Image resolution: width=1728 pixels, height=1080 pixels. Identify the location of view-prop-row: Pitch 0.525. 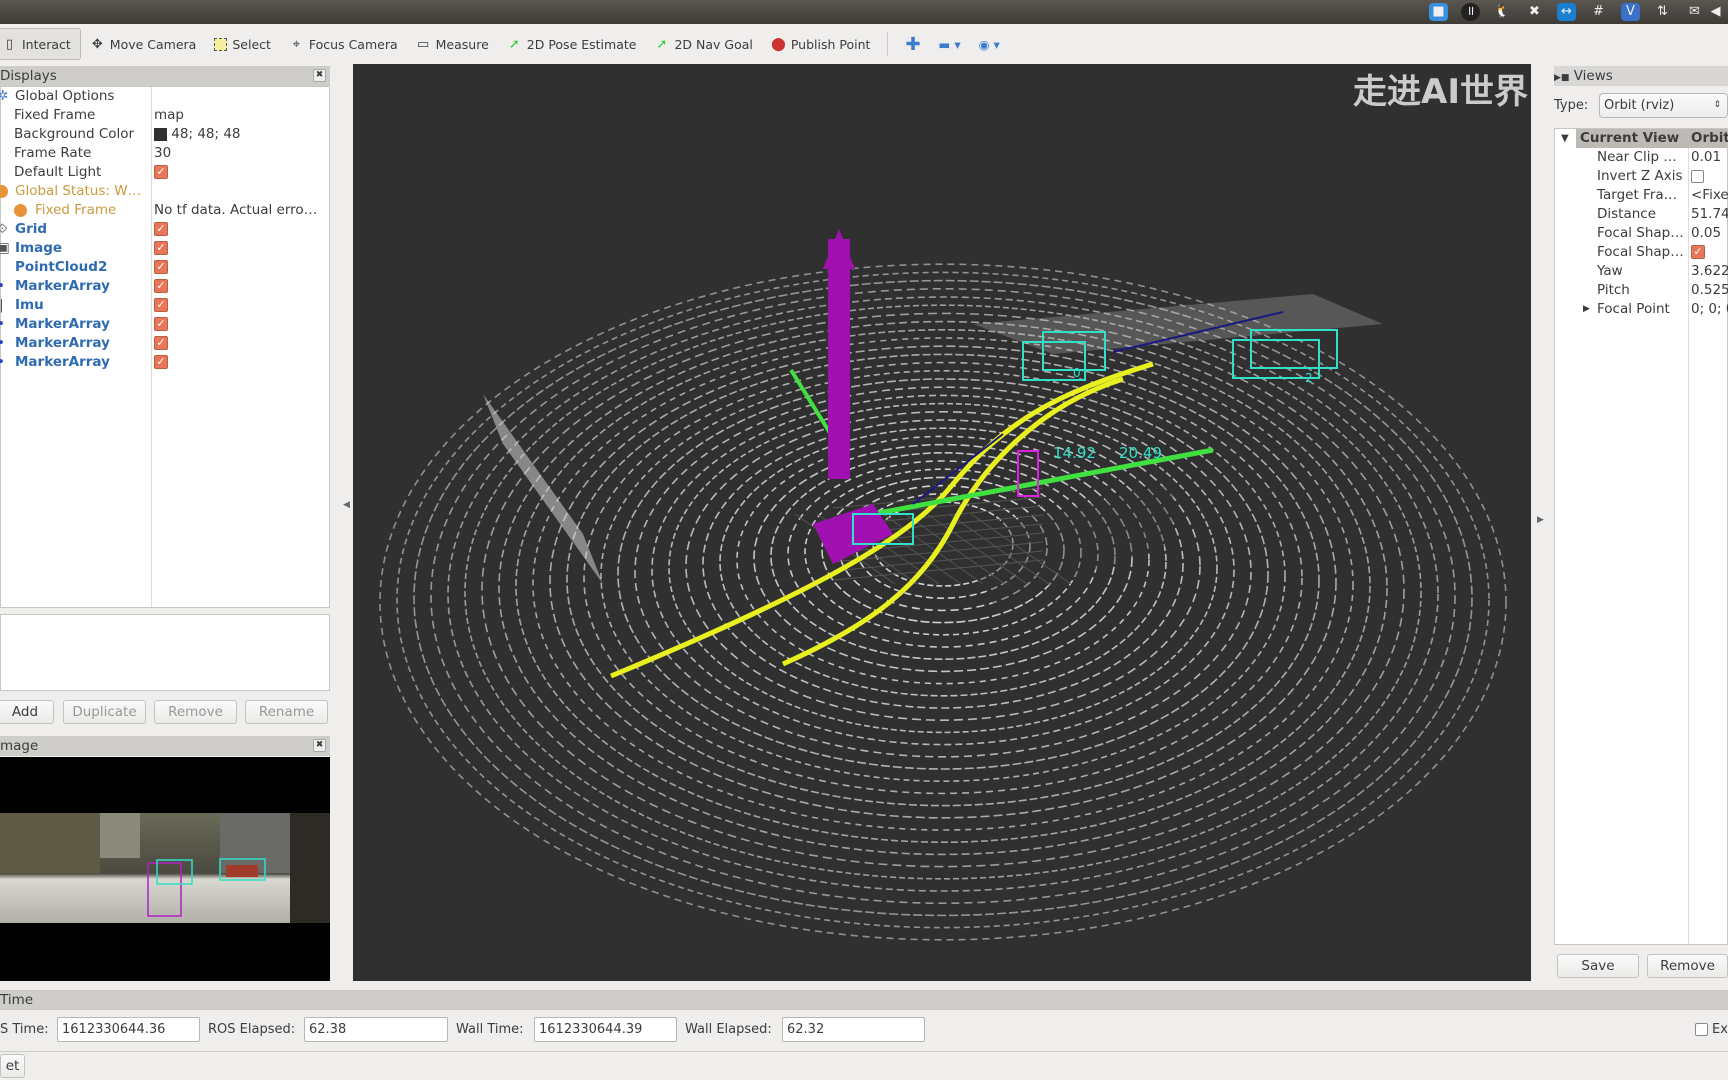
(1641, 290).